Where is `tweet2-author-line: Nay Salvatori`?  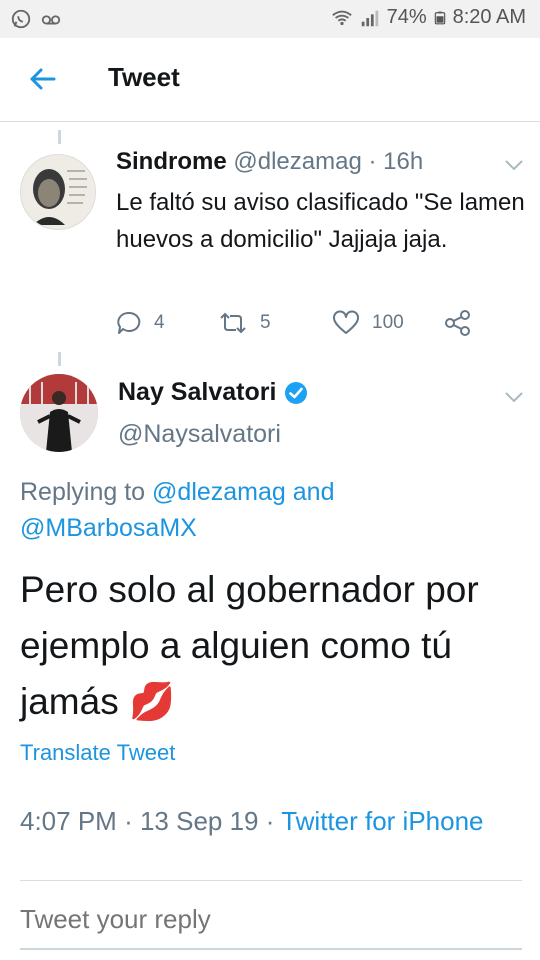 tweet2-author-line: Nay Salvatori is located at coordinates (213, 392).